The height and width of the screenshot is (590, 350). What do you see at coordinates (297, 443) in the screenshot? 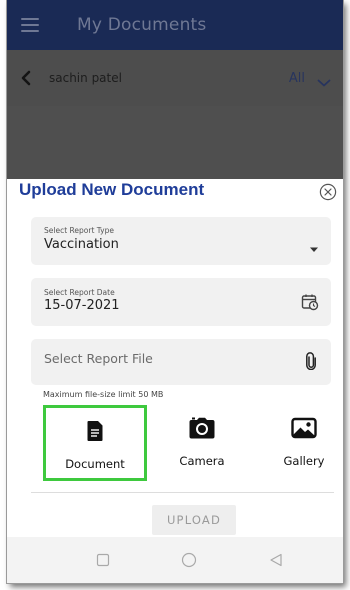
I see `gallery-option: Gallery` at bounding box center [297, 443].